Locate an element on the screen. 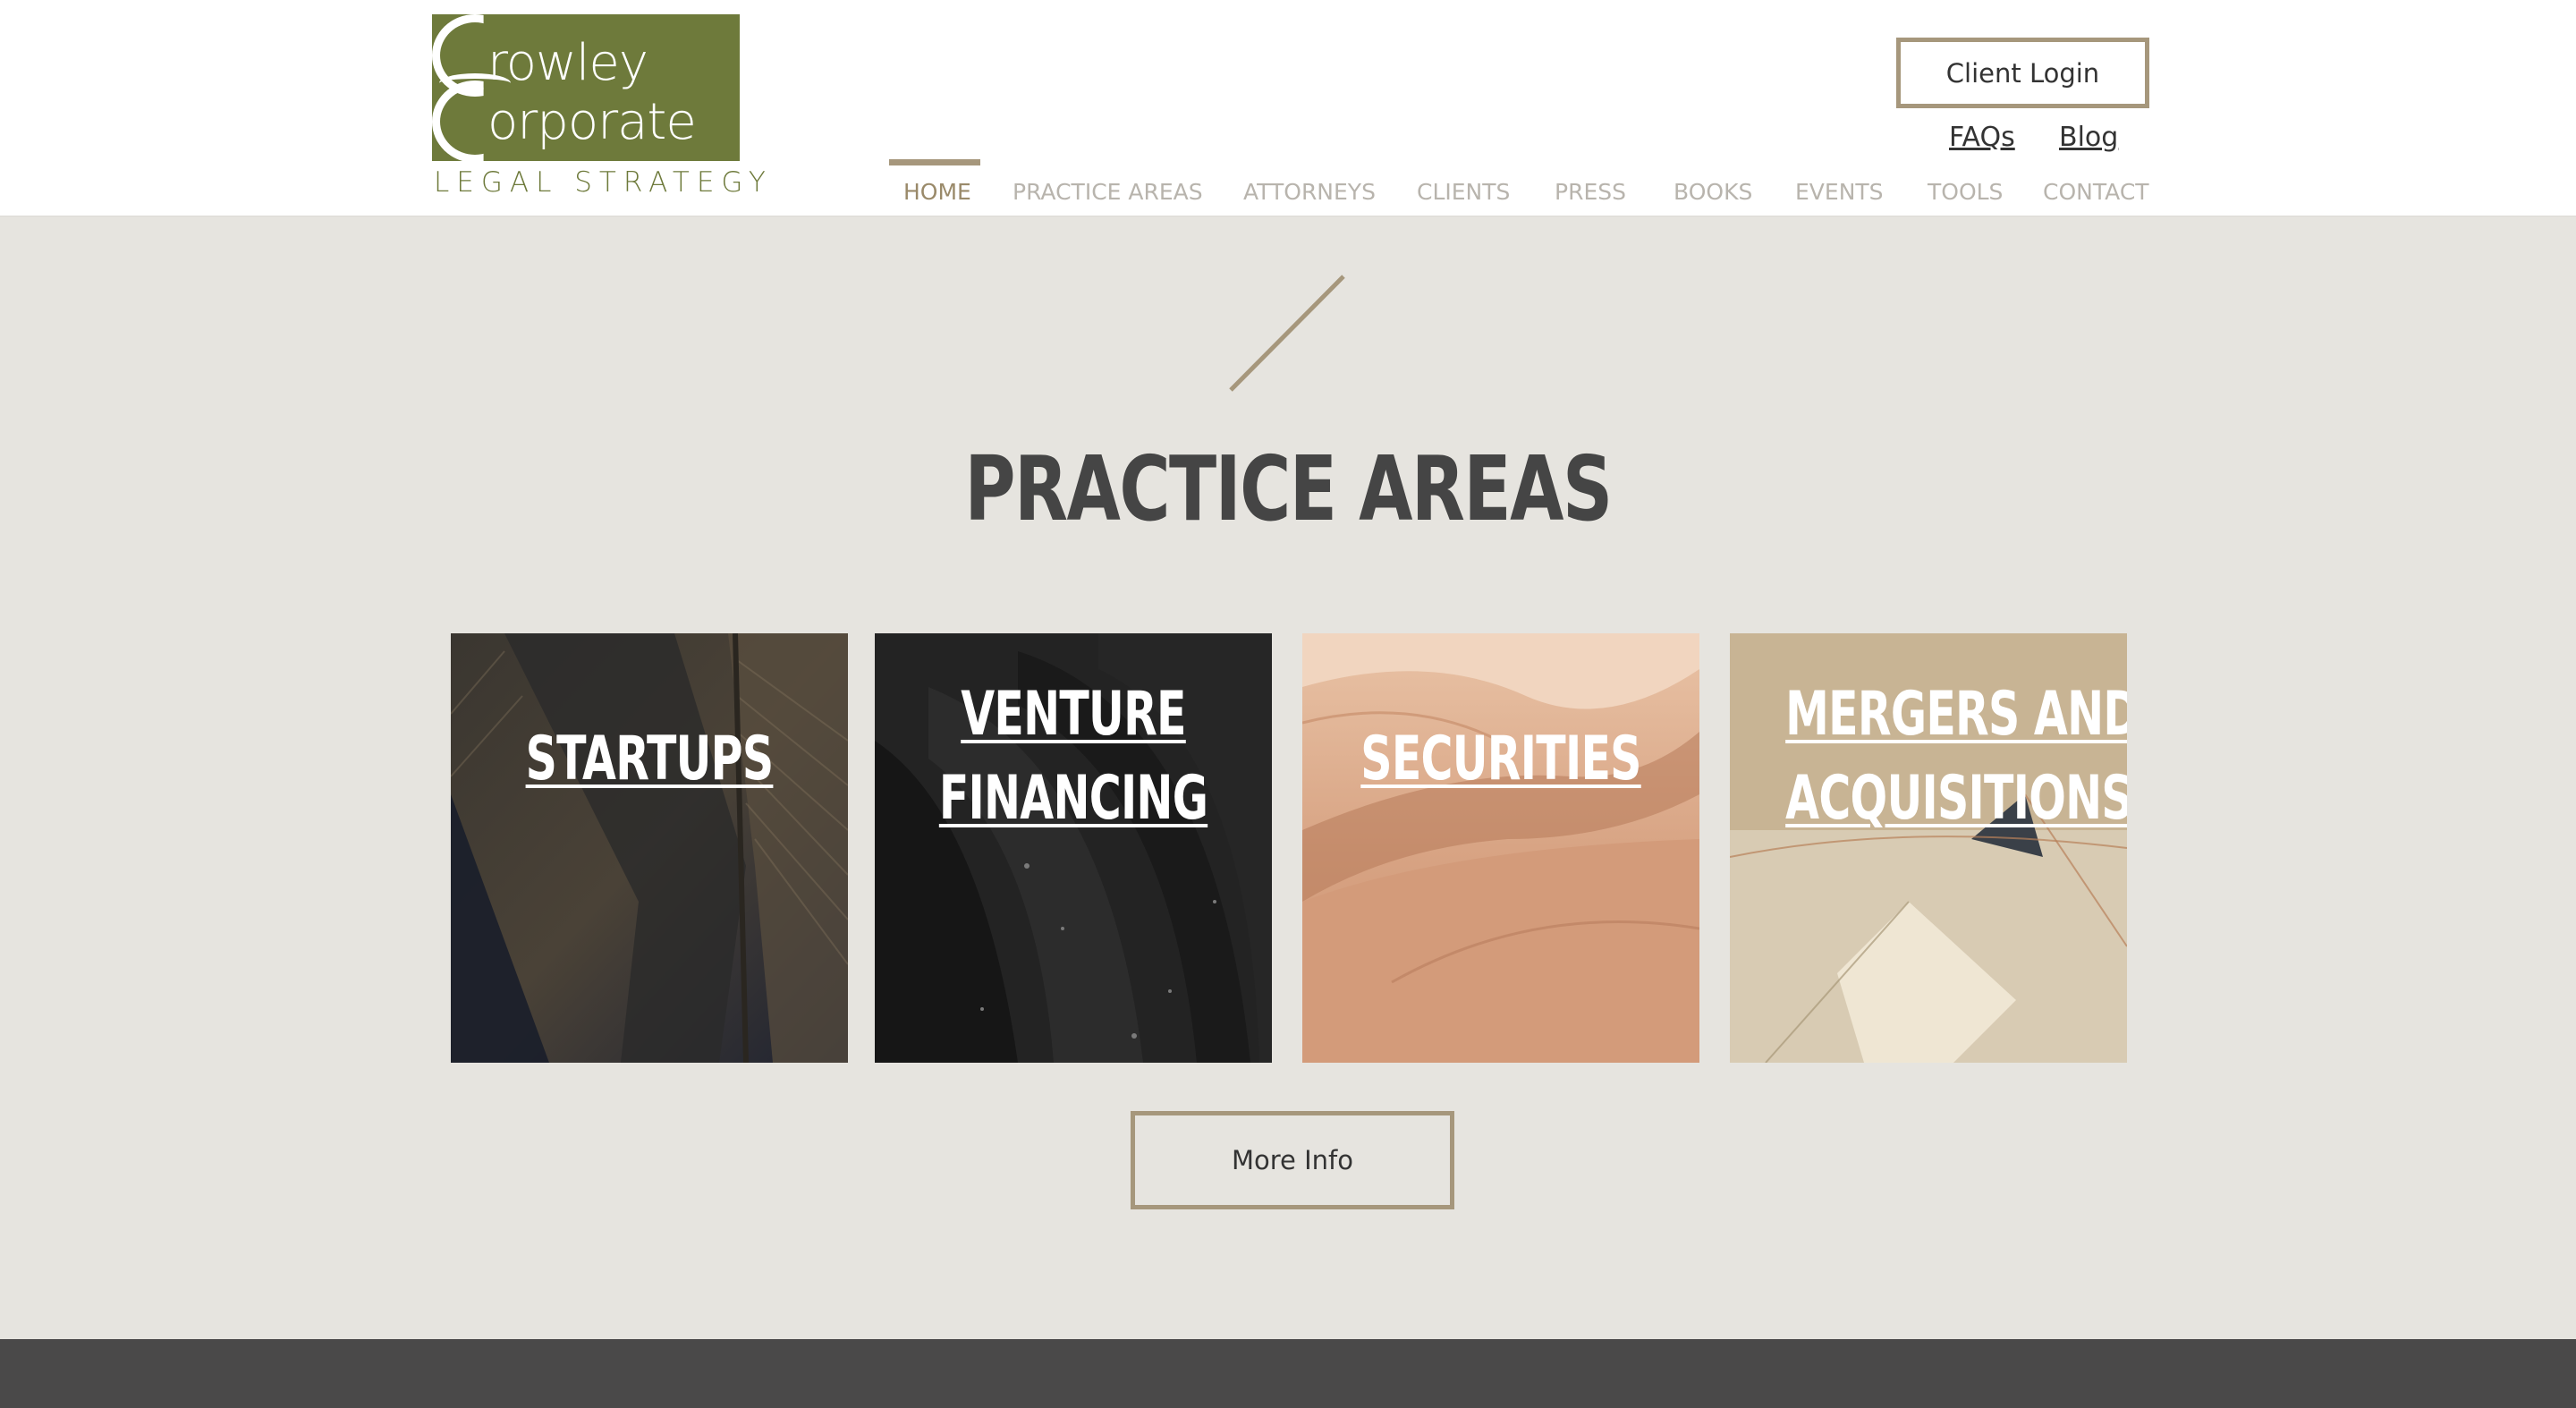  nav-item-home: HOME is located at coordinates (937, 192).